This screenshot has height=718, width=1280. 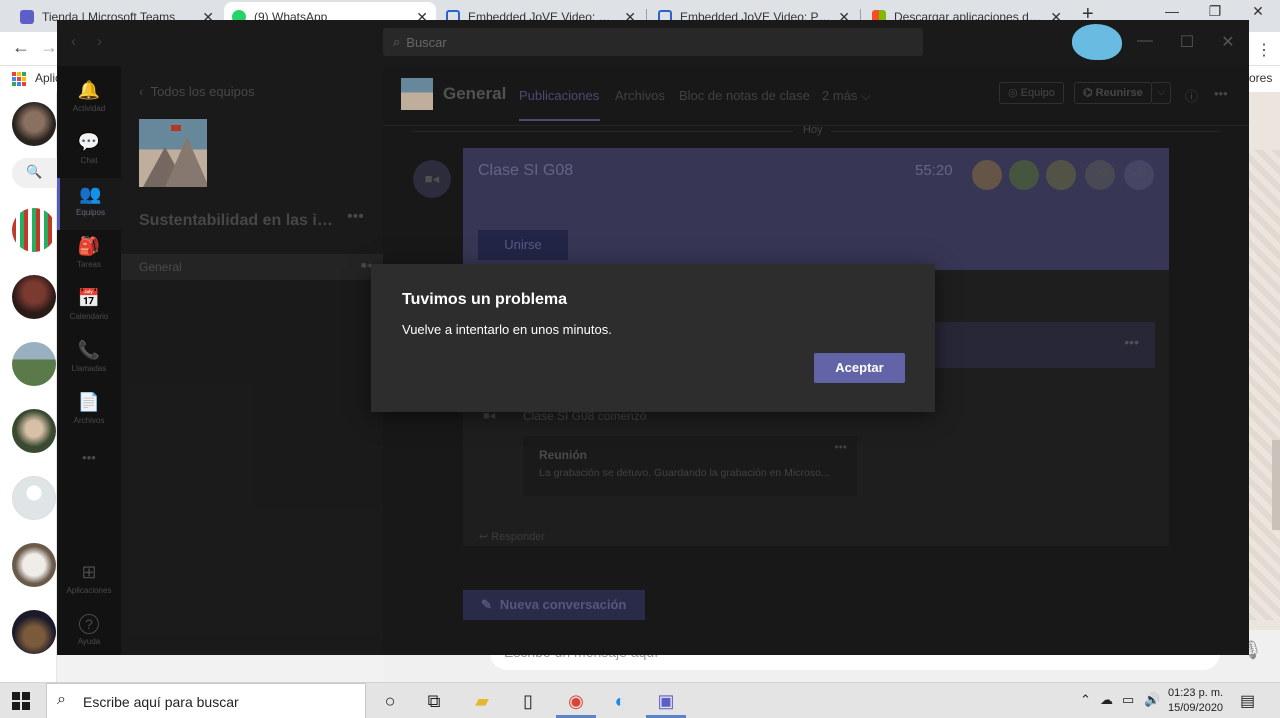 What do you see at coordinates (1264, 385) in the screenshot?
I see `whatsapp-wallpaper-pattern` at bounding box center [1264, 385].